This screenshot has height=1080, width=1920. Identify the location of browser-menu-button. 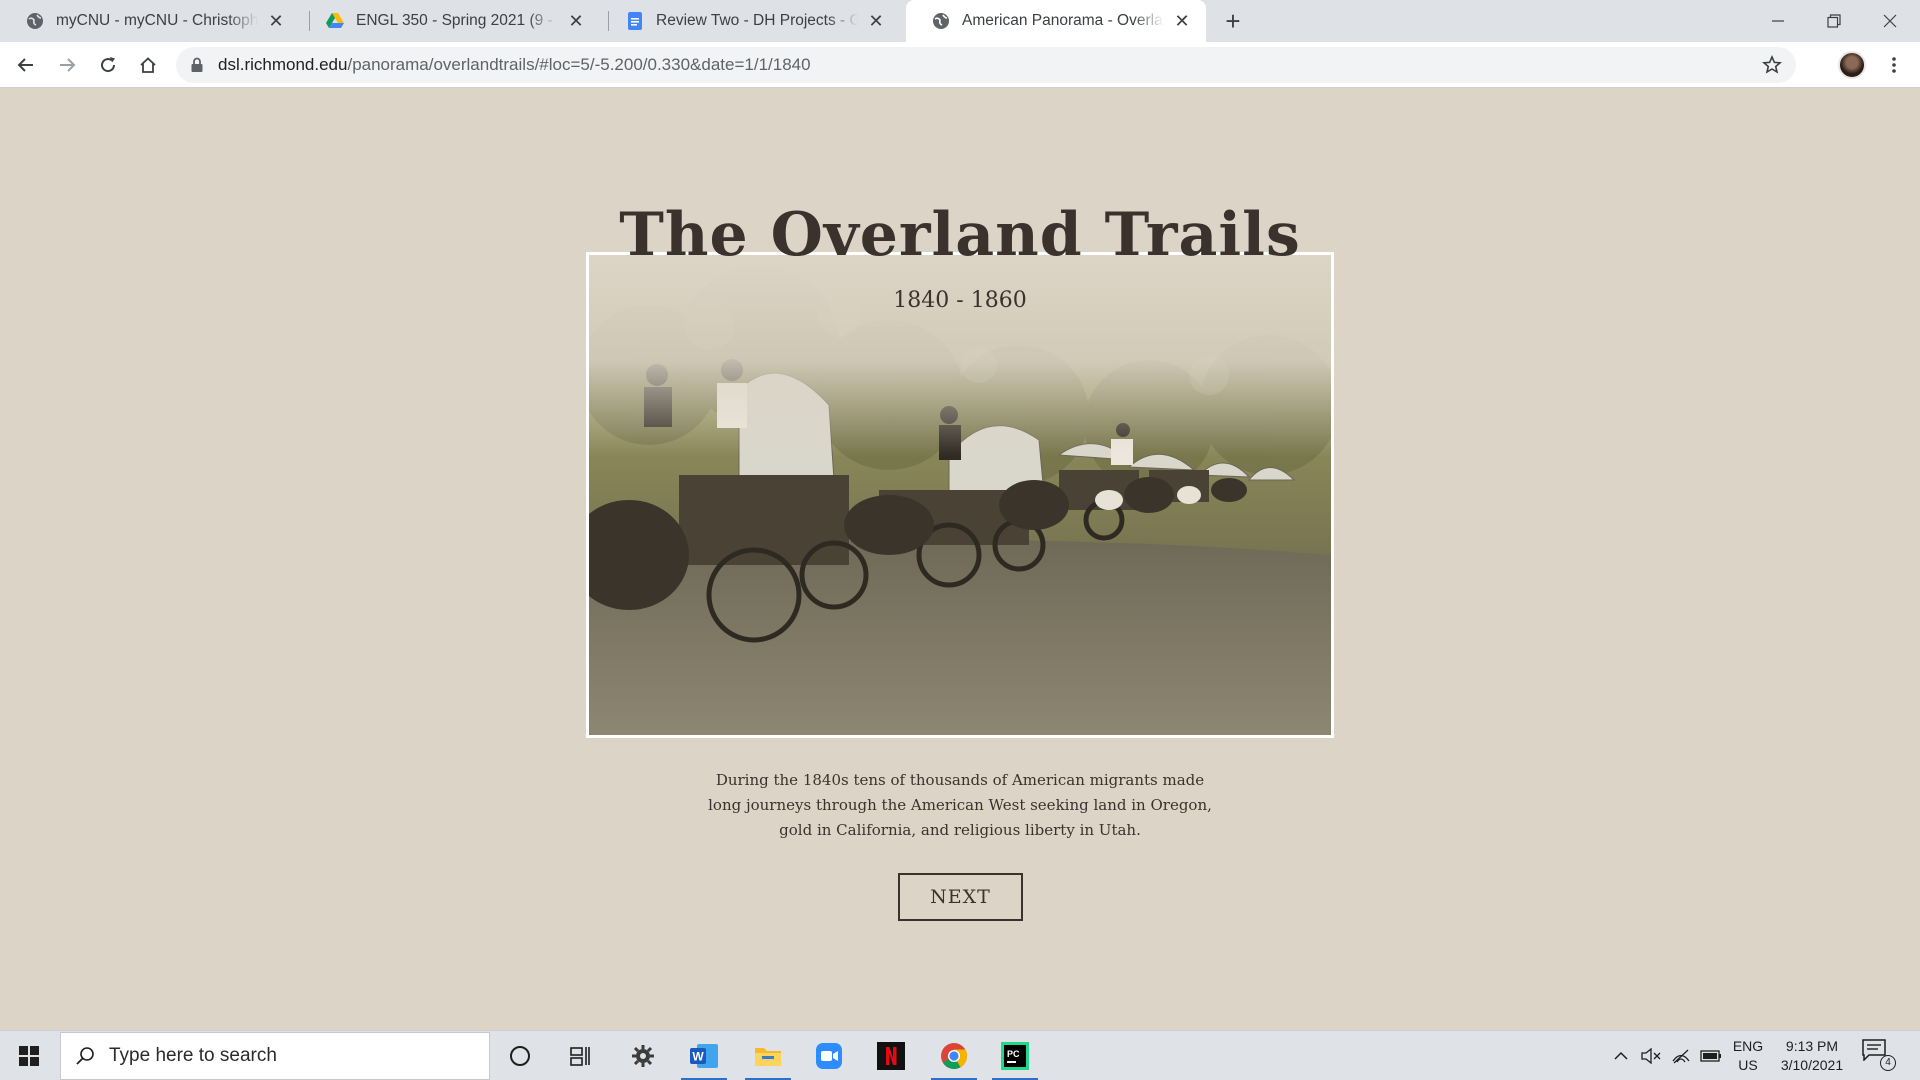
(1894, 65).